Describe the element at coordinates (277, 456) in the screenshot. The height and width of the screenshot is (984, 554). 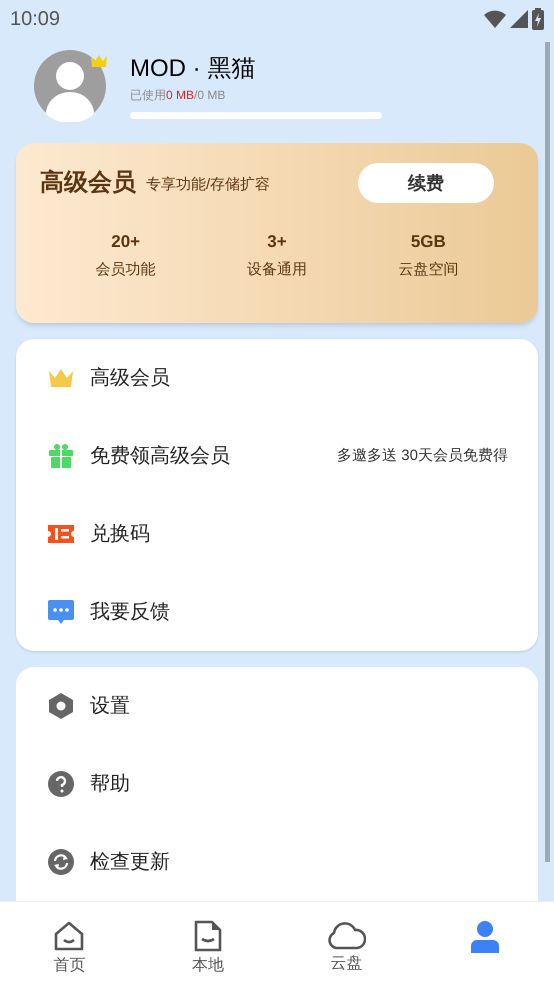
I see `menu-item: 免费领高级会员 多邀多送 30天会员免费得` at that location.